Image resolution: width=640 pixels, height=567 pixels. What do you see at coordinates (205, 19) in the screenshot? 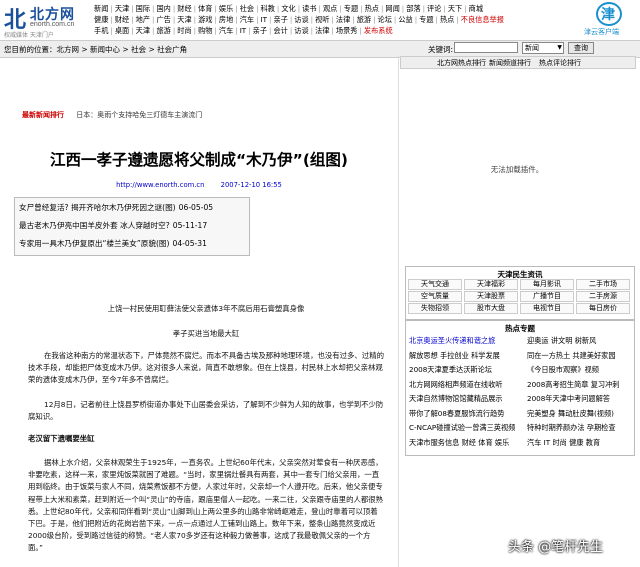
I see `nav-link: 游戏` at bounding box center [205, 19].